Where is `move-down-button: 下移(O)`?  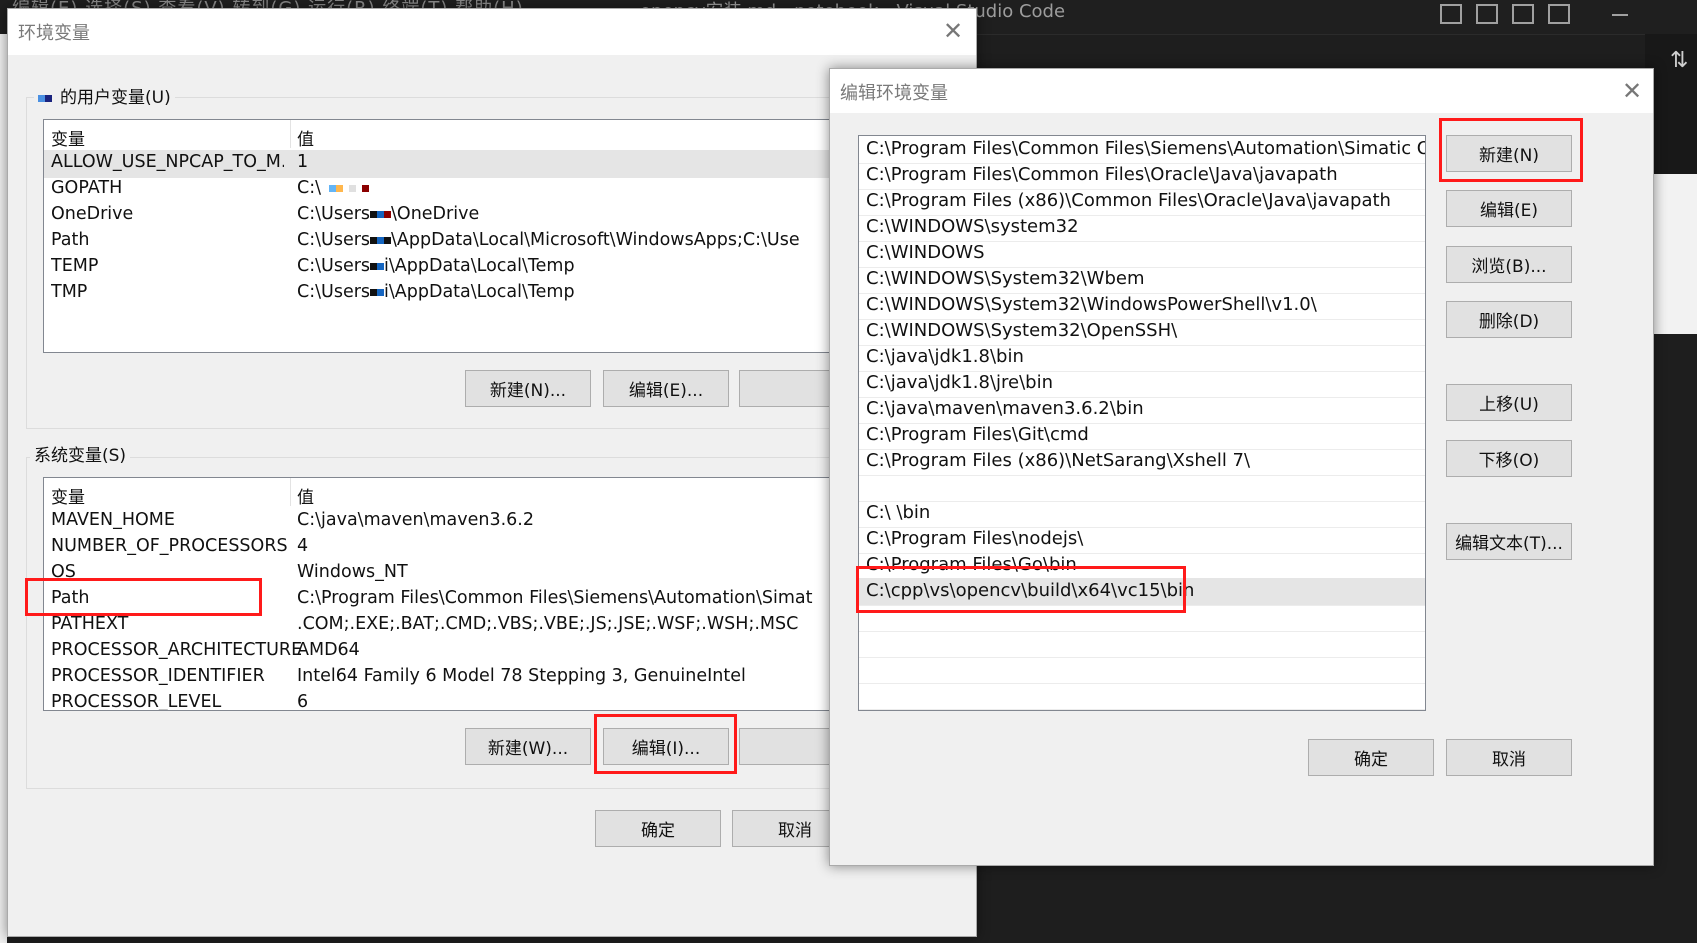
move-down-button: 下移(O) is located at coordinates (1509, 458).